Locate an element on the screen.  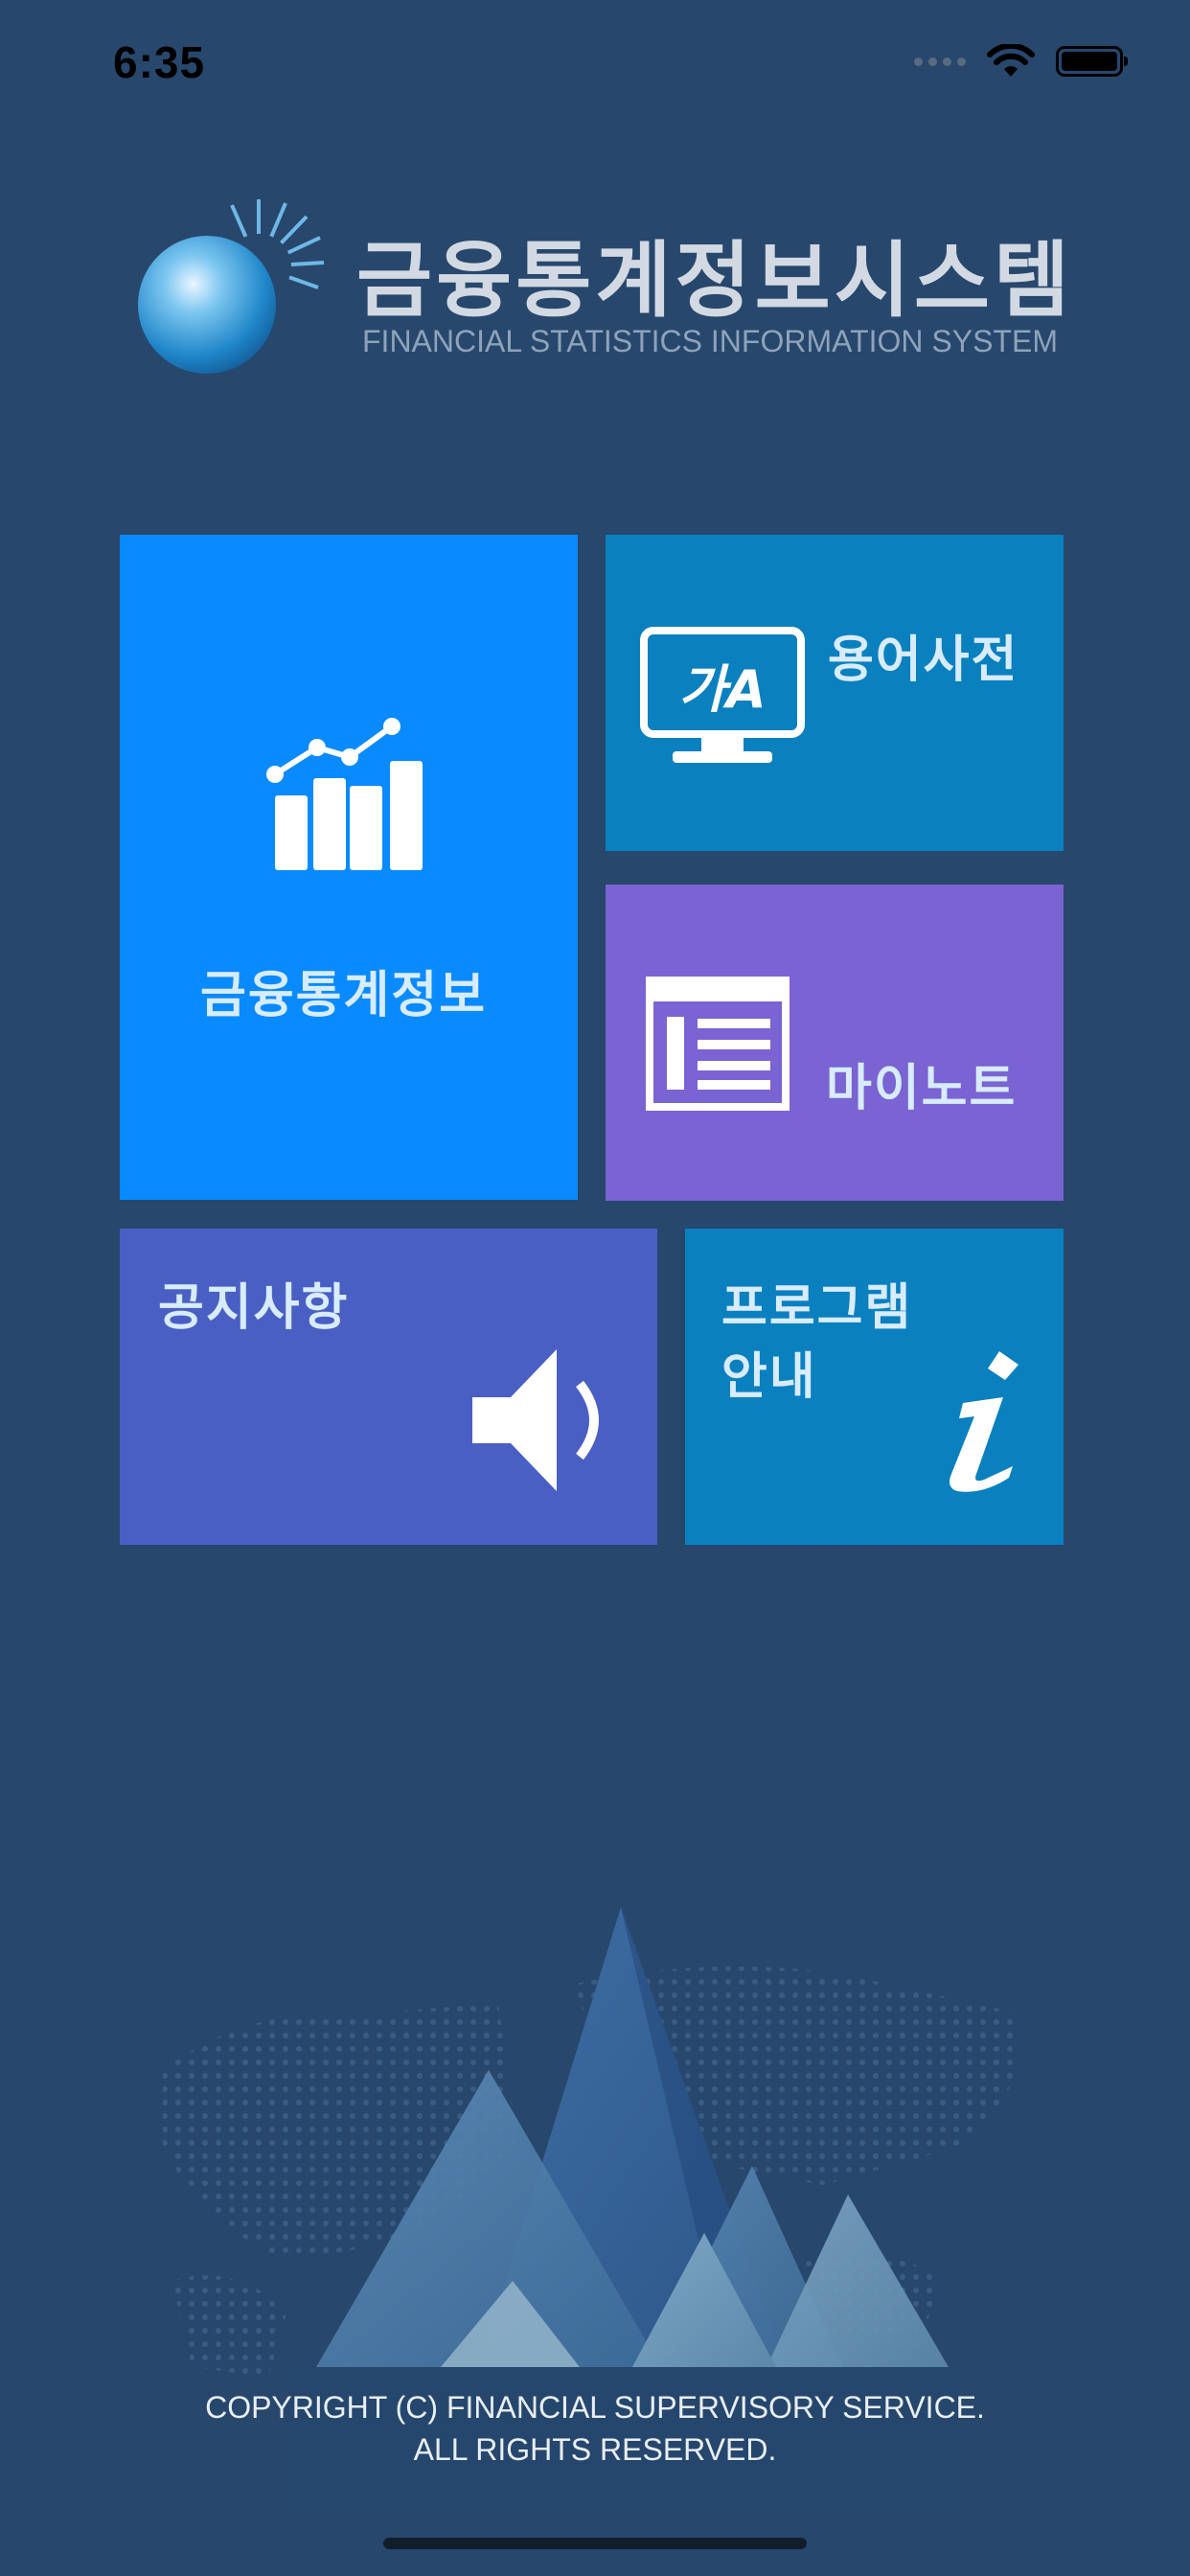
status-time: 6:35 is located at coordinates (159, 62).